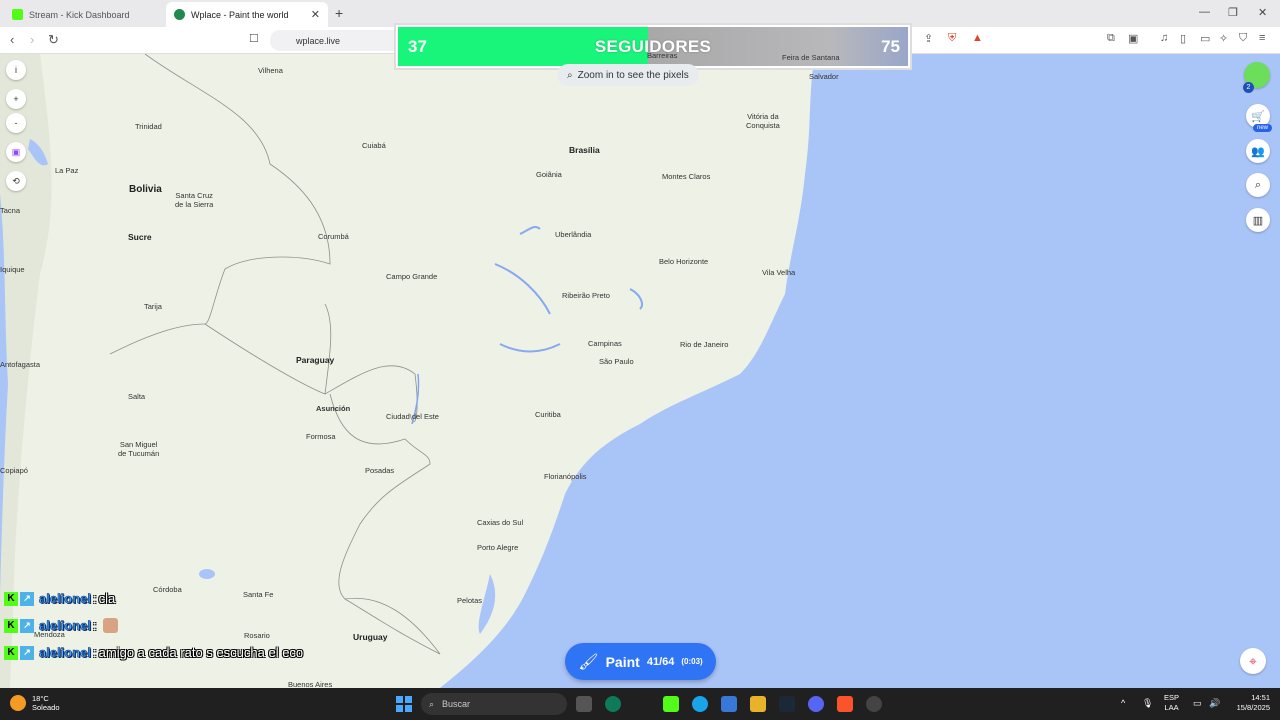 The width and height of the screenshot is (1280, 720). What do you see at coordinates (928, 38) in the screenshot?
I see `share-icon: ⇪` at bounding box center [928, 38].